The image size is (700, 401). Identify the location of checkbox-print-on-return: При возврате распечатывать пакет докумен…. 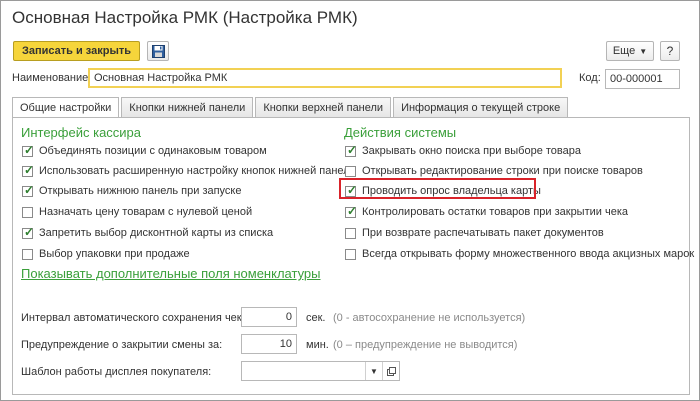
(519, 233).